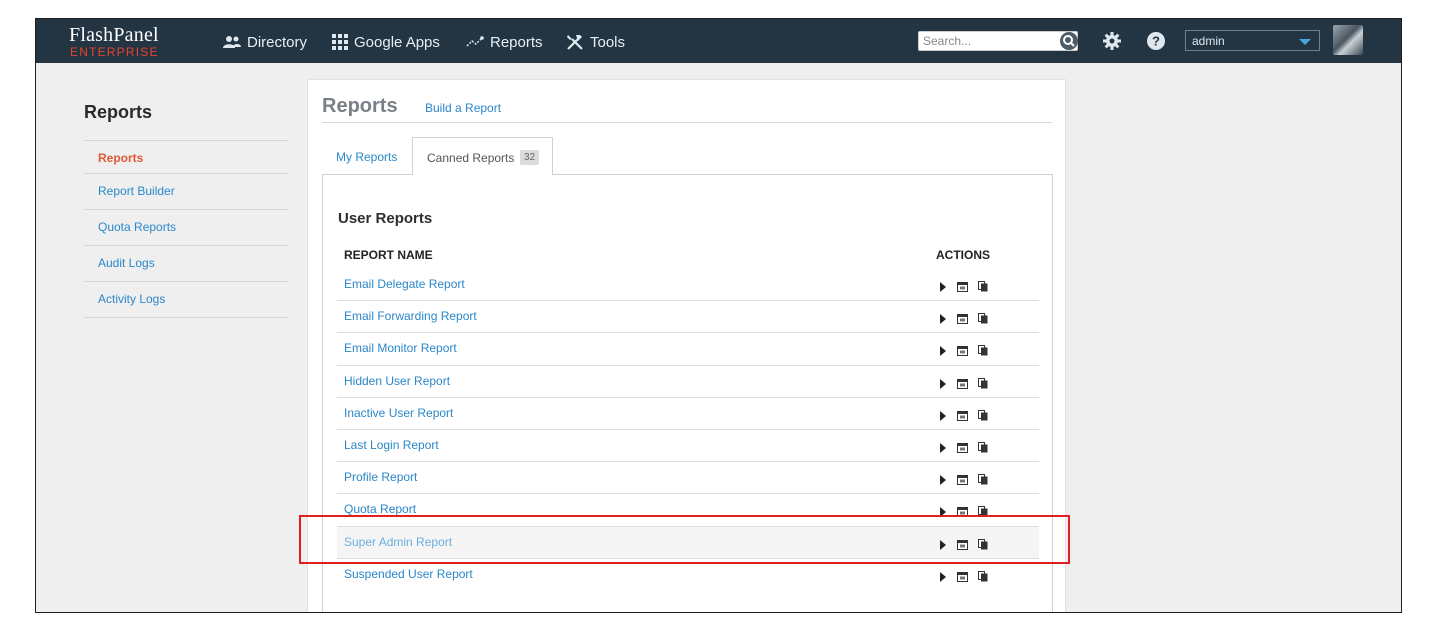  I want to click on tab-canned-reports: Canned Reports 32, so click(482, 156).